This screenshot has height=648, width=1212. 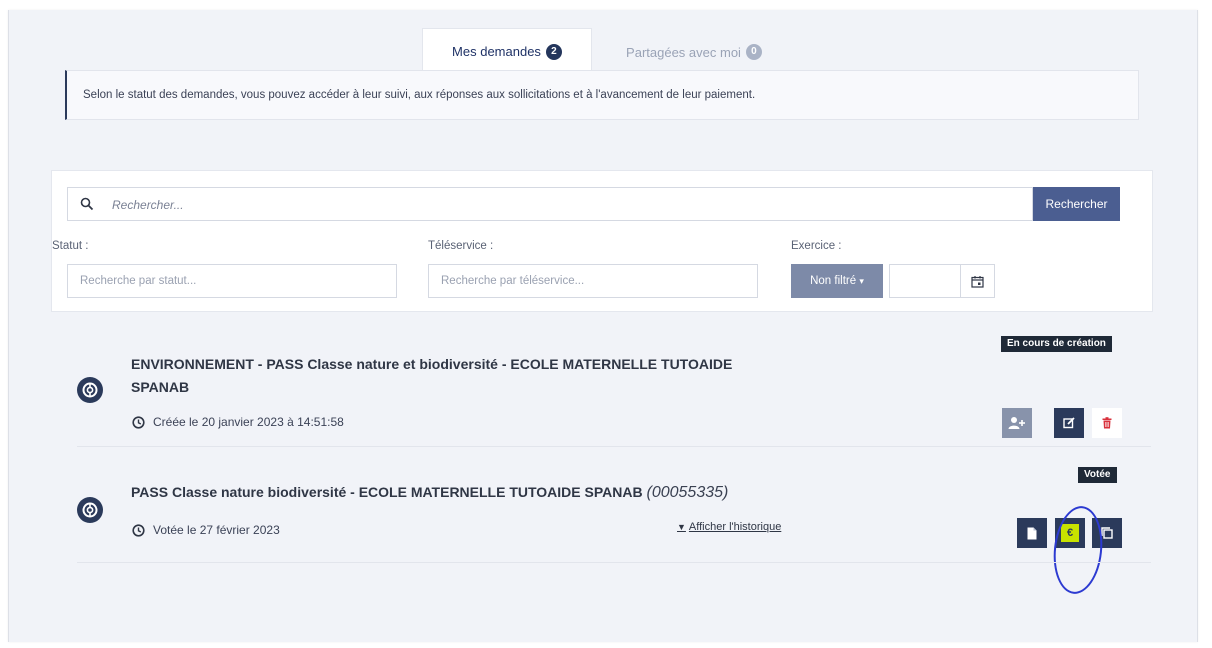 I want to click on statut-label: Statut :, so click(x=70, y=246).